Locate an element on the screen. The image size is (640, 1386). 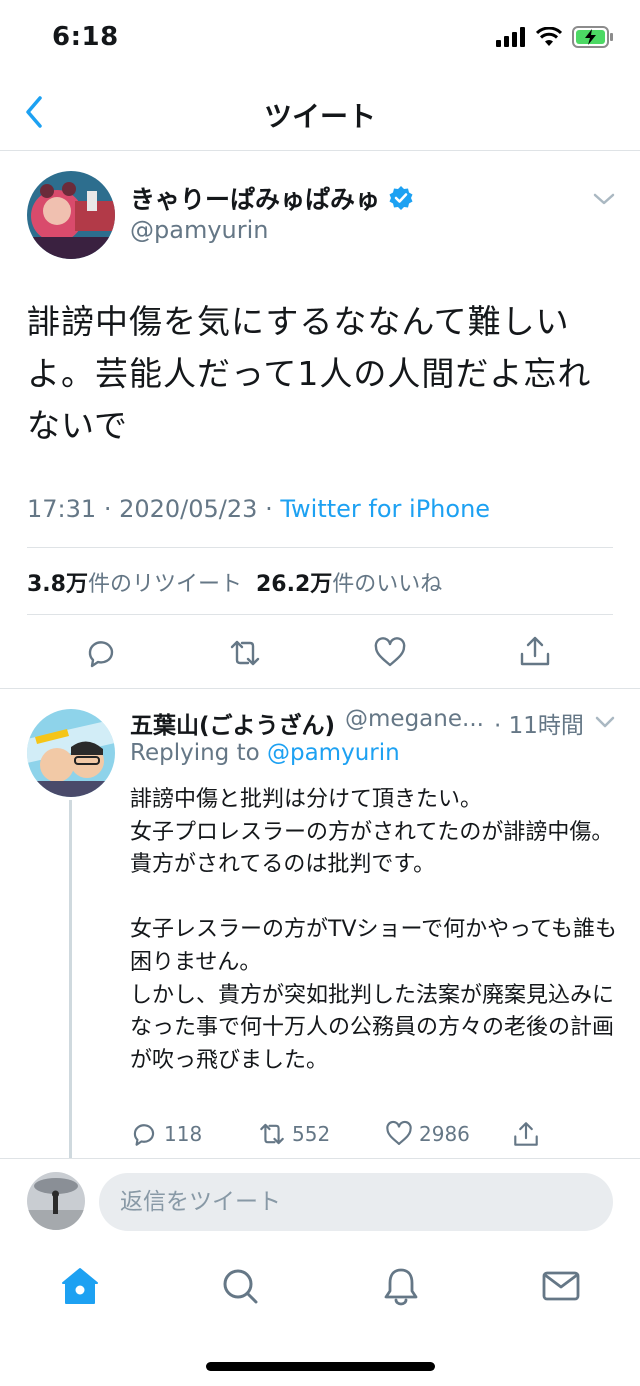
retweet-stat: 3.8万件のリツイート is located at coordinates (134, 582).